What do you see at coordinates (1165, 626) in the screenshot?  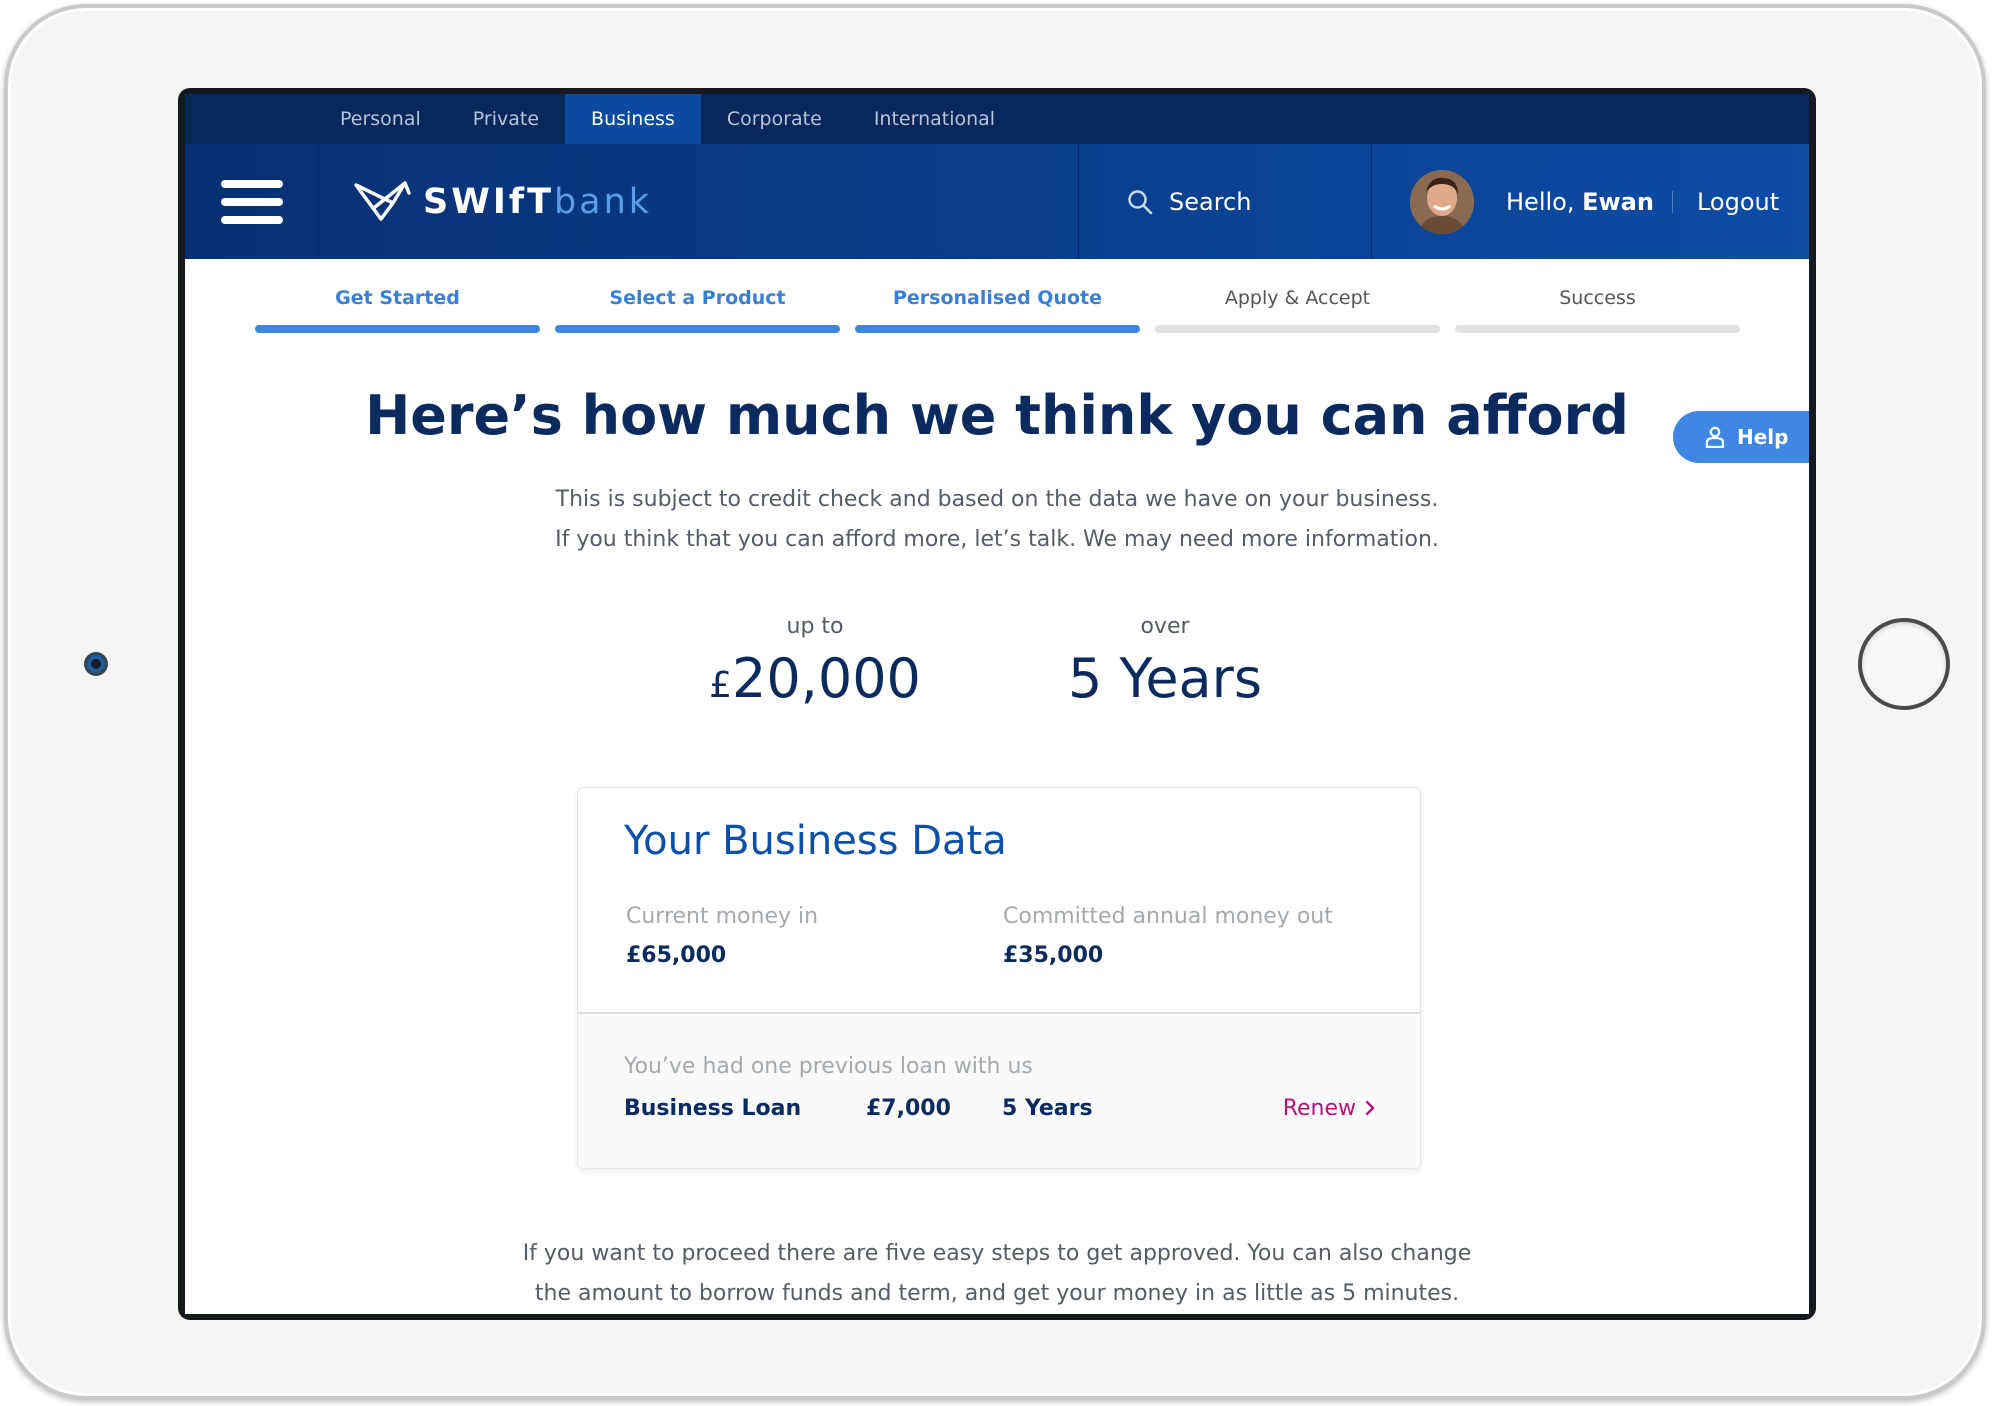 I see `term-prefix: over` at bounding box center [1165, 626].